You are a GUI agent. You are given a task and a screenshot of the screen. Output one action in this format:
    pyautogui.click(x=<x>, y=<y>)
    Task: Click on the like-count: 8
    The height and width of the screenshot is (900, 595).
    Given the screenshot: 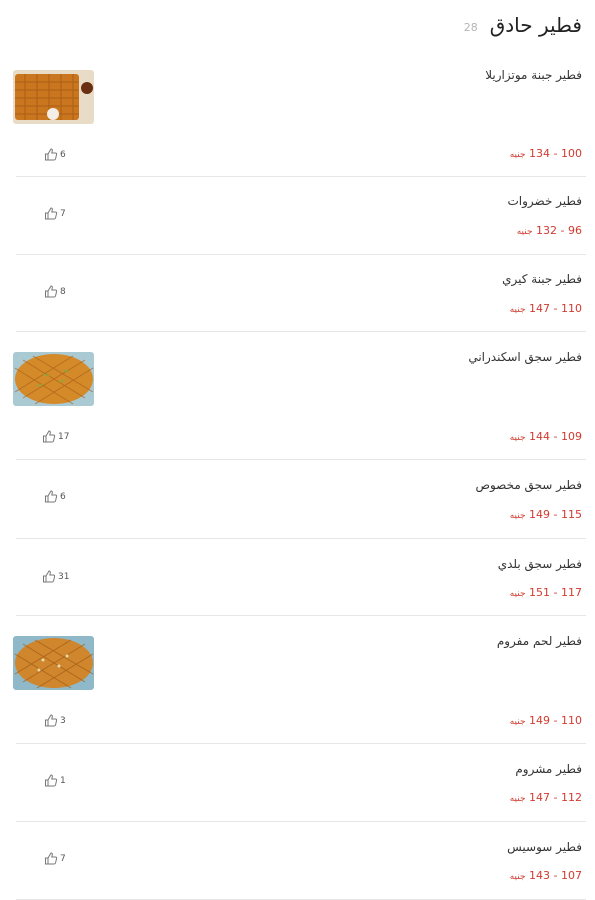 What is the action you would take?
    pyautogui.click(x=63, y=291)
    